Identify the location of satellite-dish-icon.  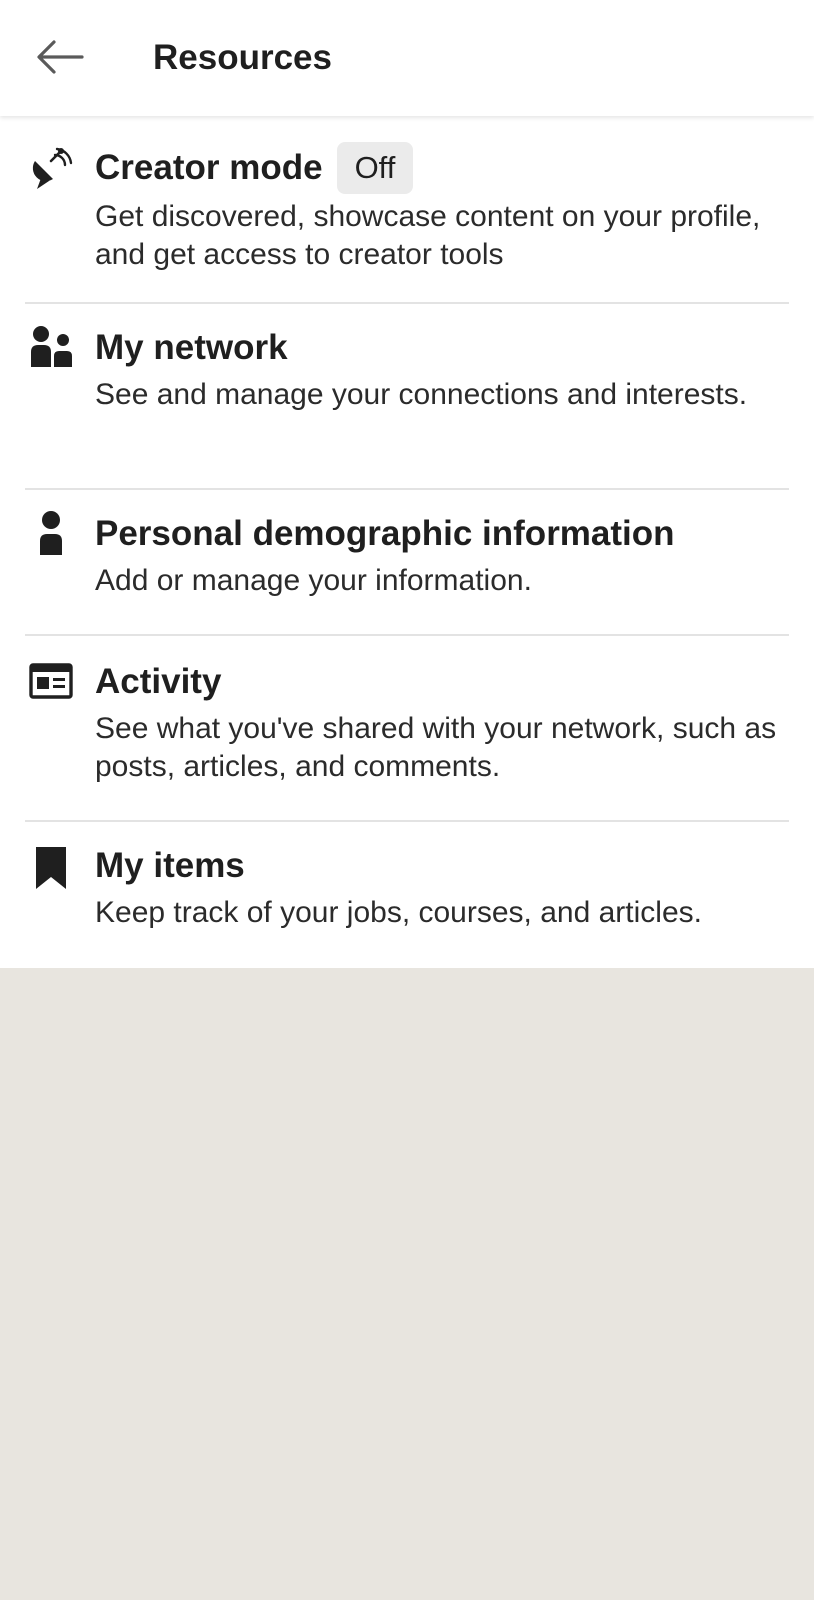
(51, 169).